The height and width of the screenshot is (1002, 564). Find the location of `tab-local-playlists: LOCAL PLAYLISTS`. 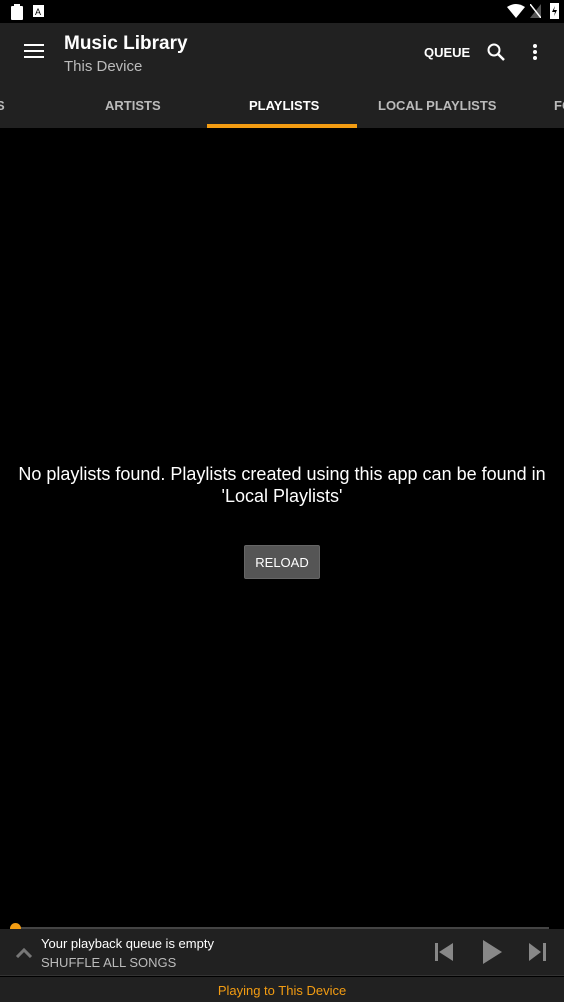

tab-local-playlists: LOCAL PLAYLISTS is located at coordinates (437, 105).